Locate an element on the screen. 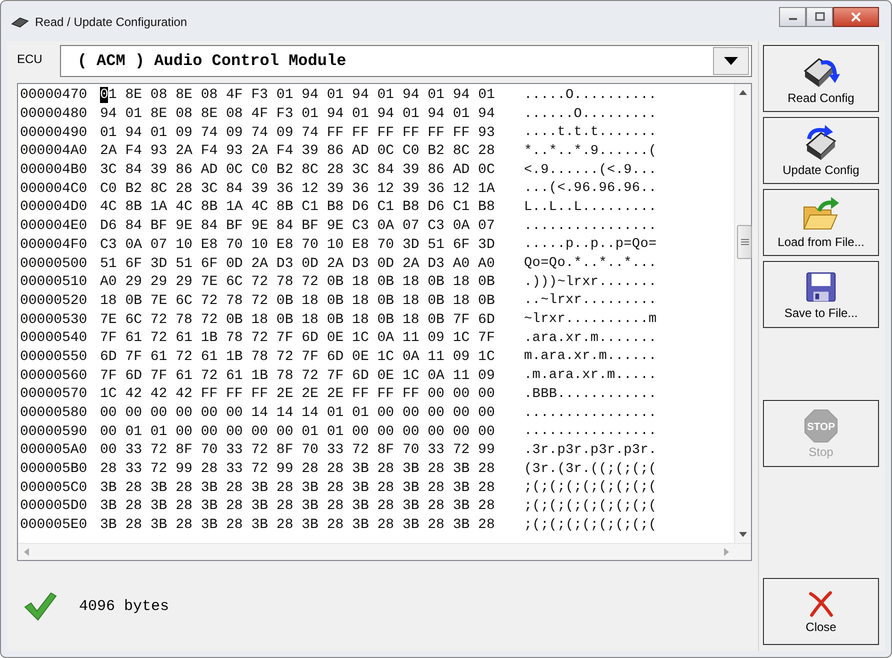  ecu-label: ECU is located at coordinates (29, 59).